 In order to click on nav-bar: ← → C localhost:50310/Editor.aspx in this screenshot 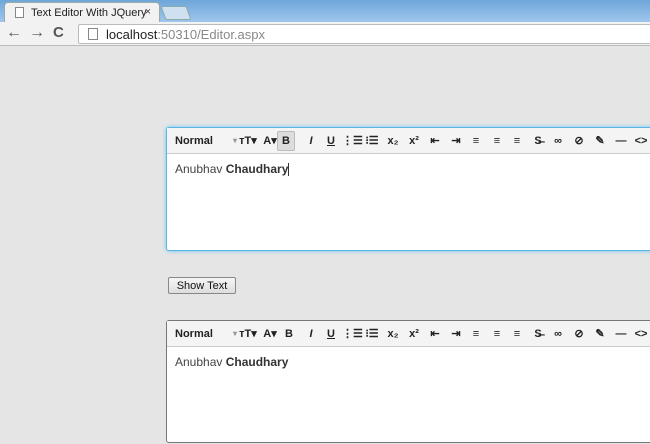, I will do `click(325, 34)`.